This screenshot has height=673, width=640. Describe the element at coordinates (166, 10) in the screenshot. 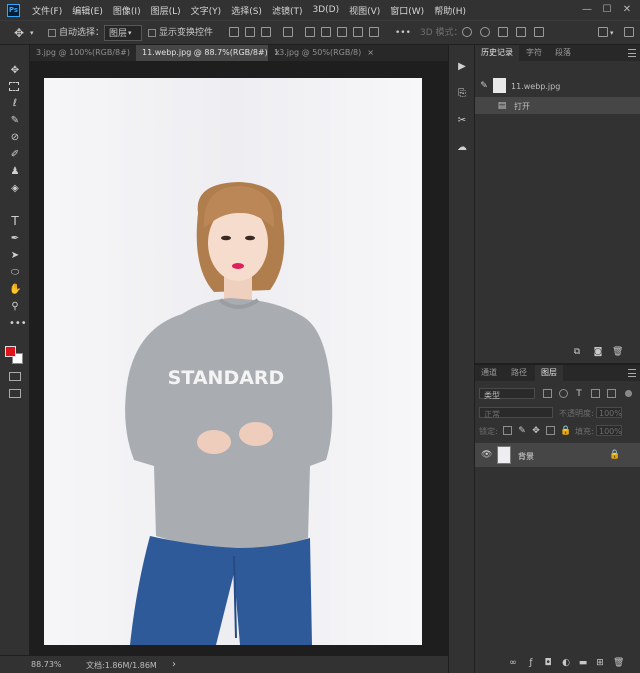

I see `menu-layer: 图层(L)` at that location.